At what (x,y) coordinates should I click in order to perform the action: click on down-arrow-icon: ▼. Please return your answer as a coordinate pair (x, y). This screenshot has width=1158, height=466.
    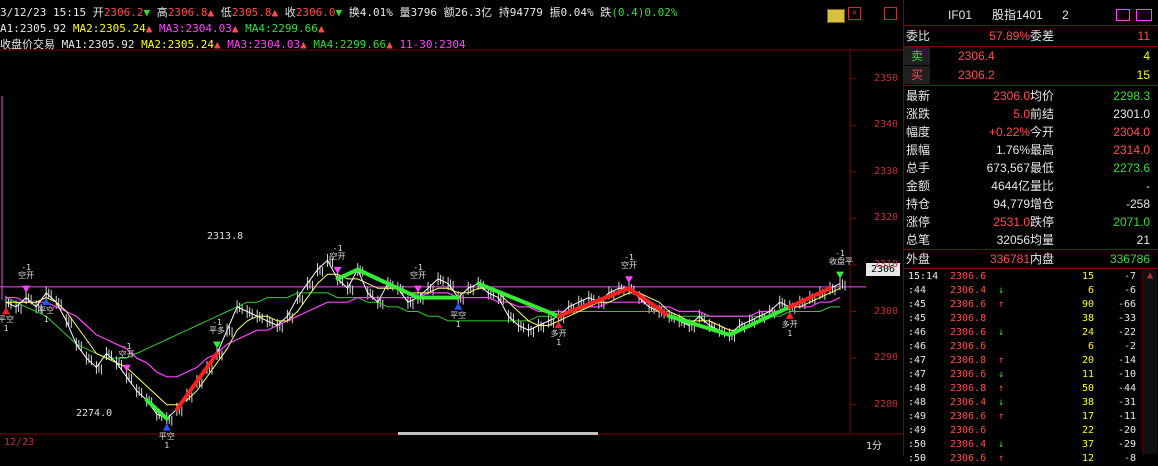
    Looking at the image, I should click on (147, 12).